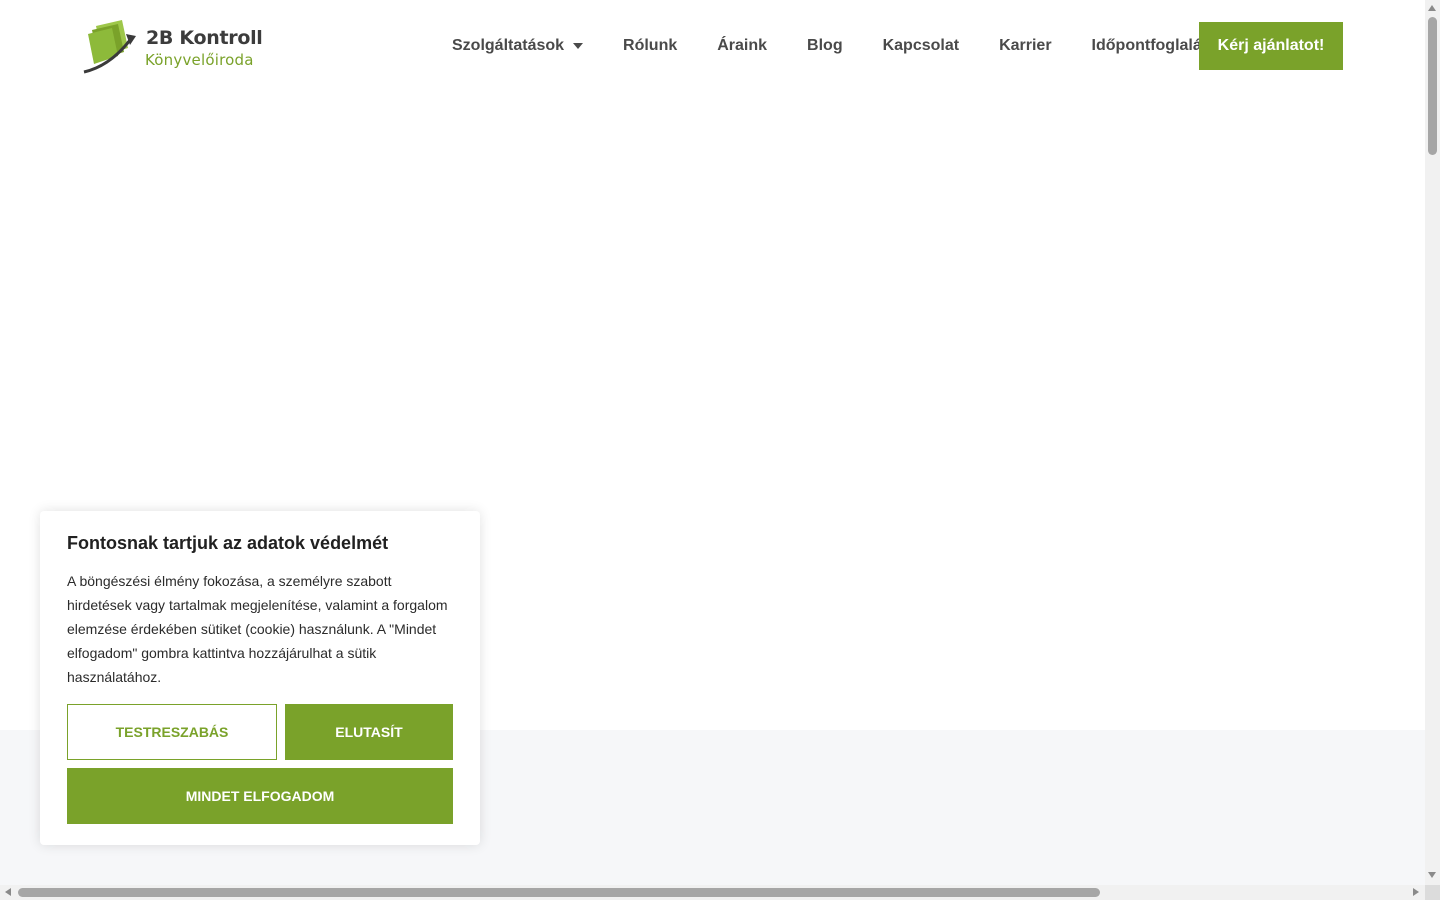 This screenshot has width=1440, height=900. I want to click on horizontal-scrollbar-thumb, so click(559, 892).